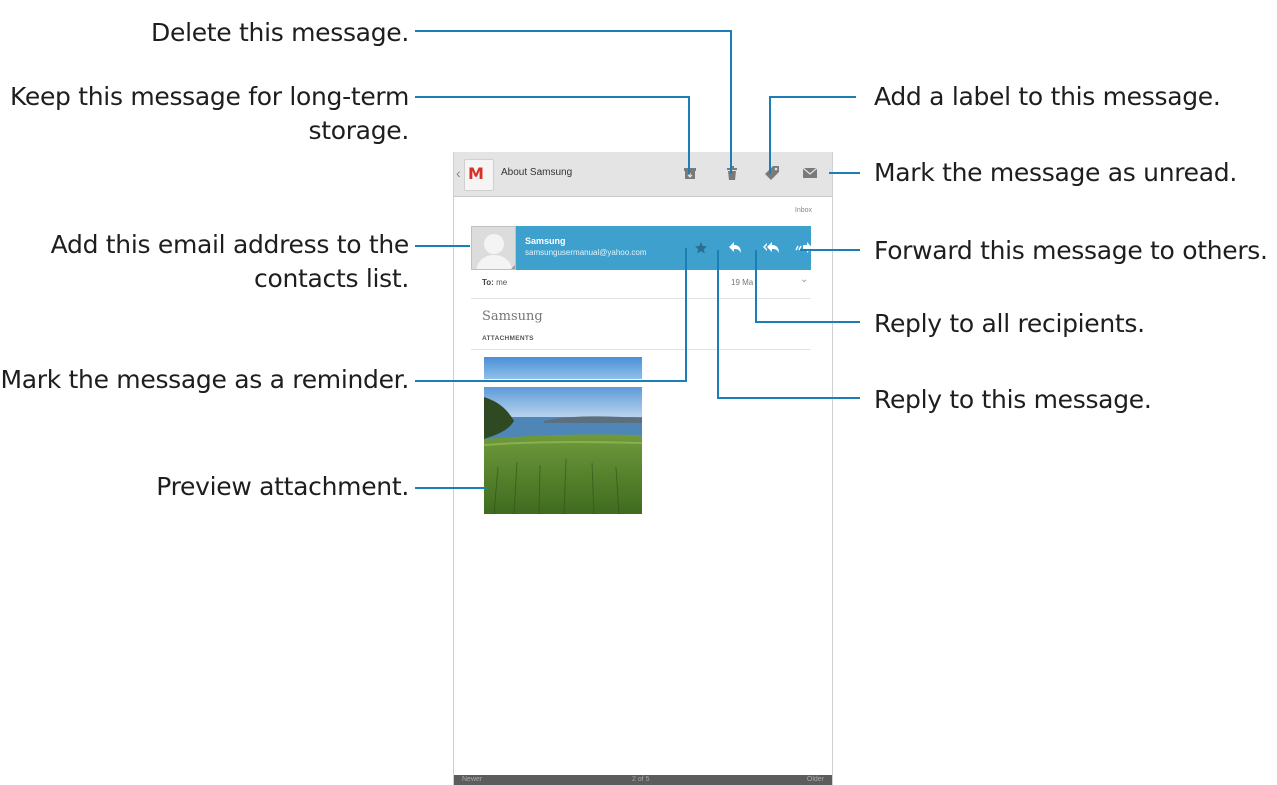  Describe the element at coordinates (804, 279) in the screenshot. I see `expand-details-icon: ⌄` at that location.